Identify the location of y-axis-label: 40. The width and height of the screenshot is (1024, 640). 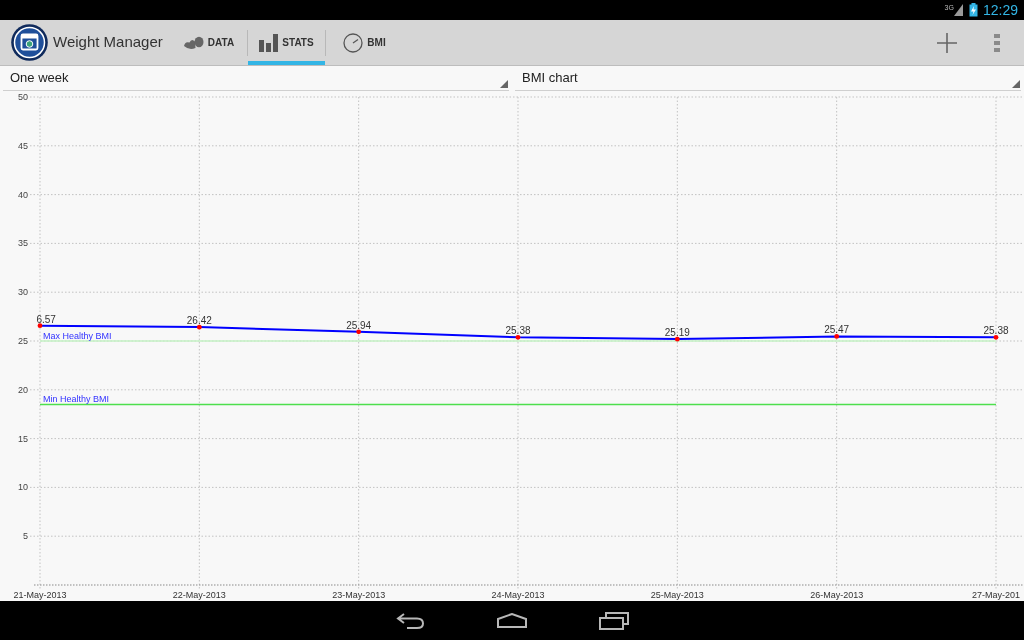
(23, 194).